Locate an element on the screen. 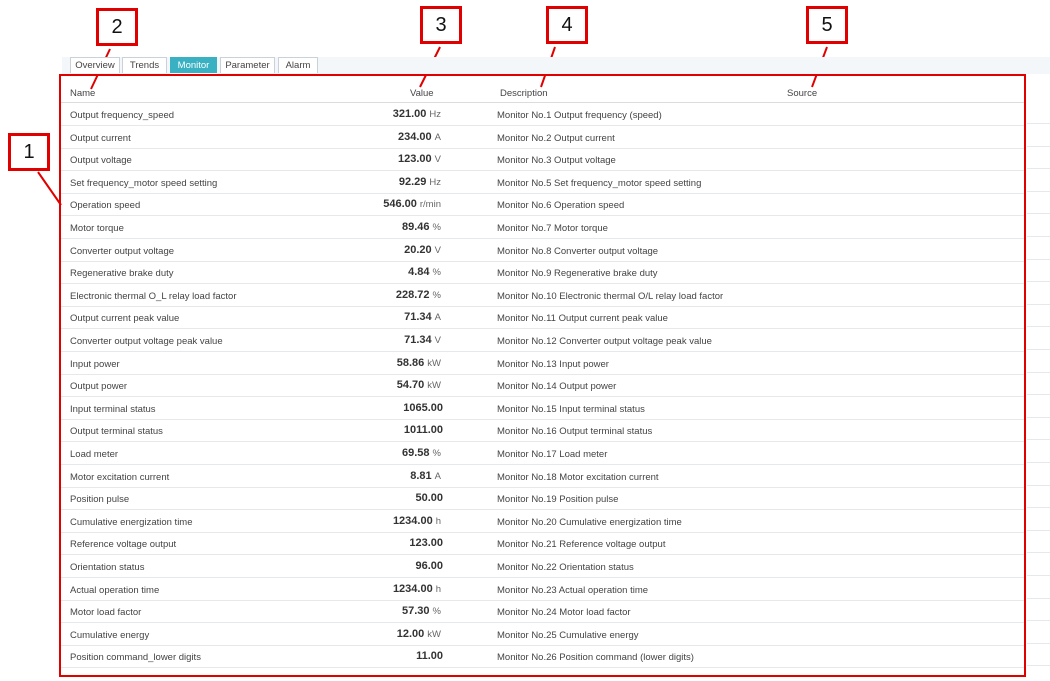 This screenshot has width=1050, height=681. row-value-number: 4.84 is located at coordinates (419, 272).